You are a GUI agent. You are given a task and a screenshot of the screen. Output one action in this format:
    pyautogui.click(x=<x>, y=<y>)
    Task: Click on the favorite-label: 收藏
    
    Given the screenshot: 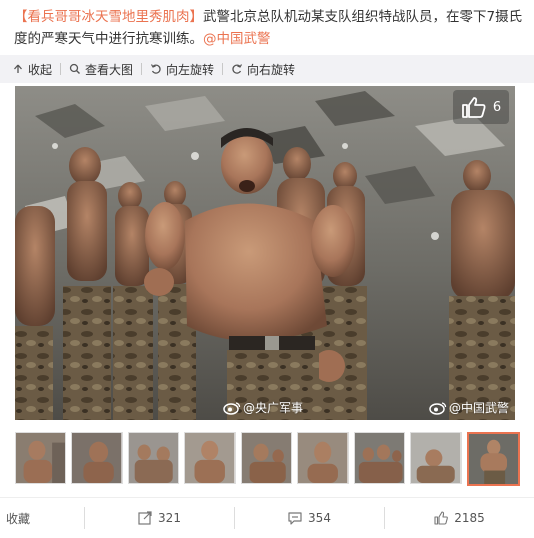 What is the action you would take?
    pyautogui.click(x=18, y=518)
    